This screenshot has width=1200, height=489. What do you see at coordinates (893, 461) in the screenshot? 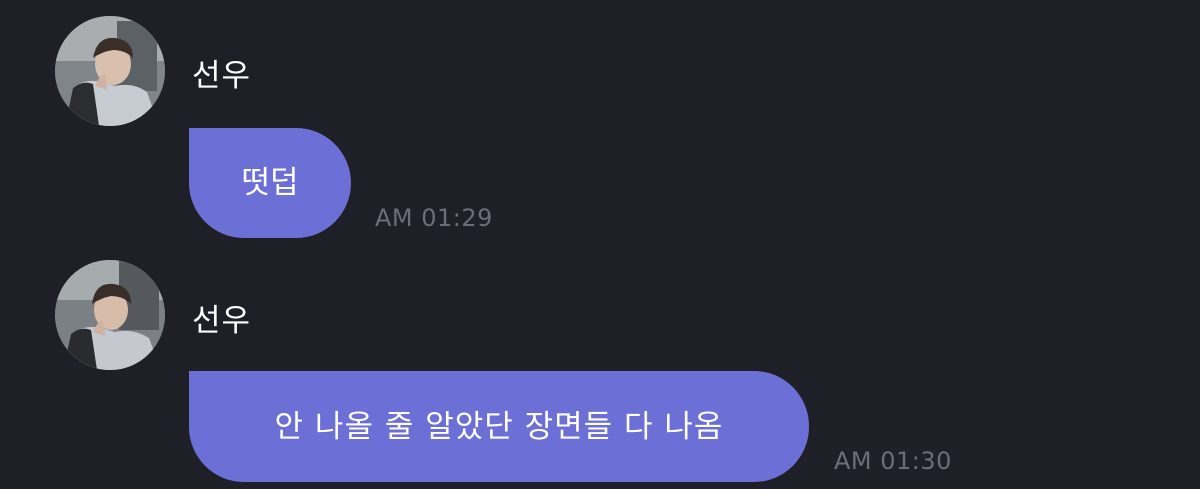
I see `message-timestamp: AM 01:30` at bounding box center [893, 461].